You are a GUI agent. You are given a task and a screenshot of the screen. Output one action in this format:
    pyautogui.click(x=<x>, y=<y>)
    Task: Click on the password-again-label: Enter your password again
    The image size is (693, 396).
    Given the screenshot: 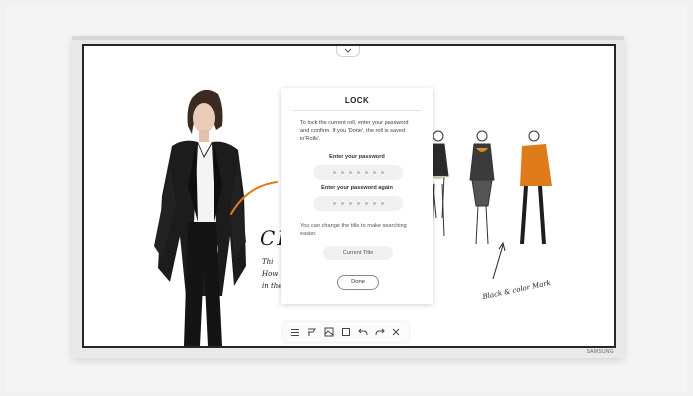 What is the action you would take?
    pyautogui.click(x=357, y=188)
    